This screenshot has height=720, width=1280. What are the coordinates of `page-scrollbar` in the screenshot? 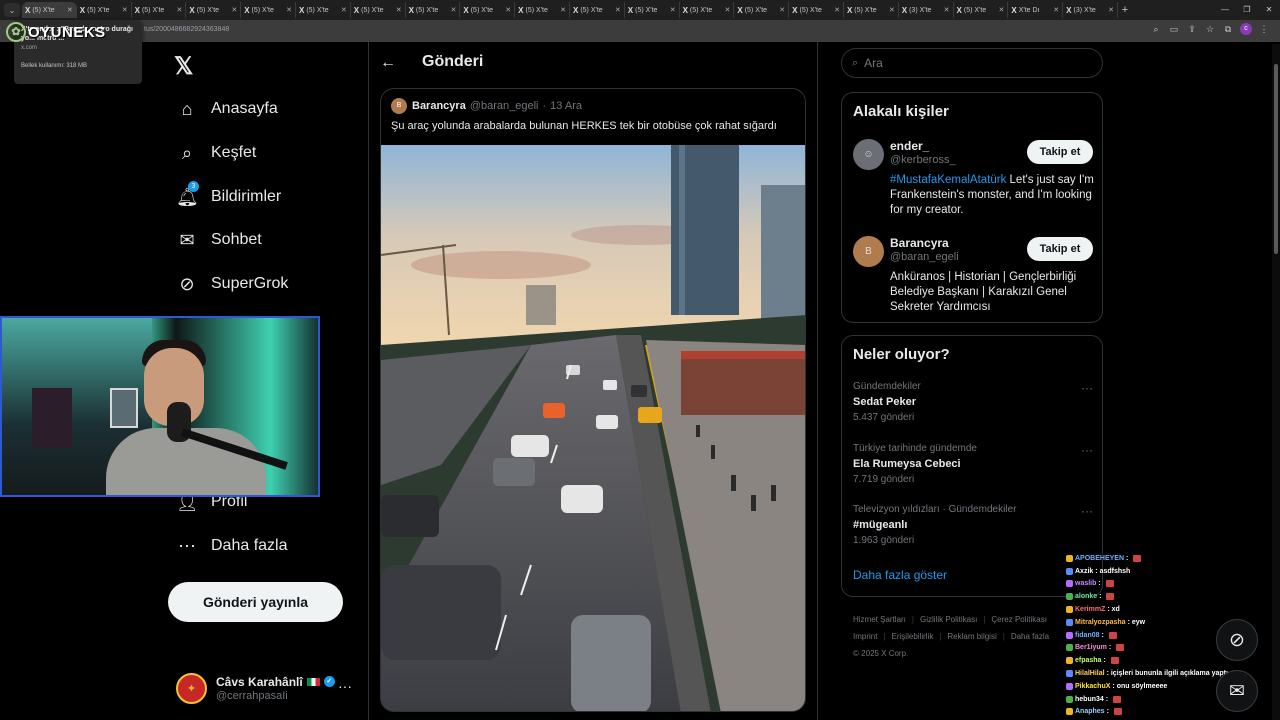 It's located at (1276, 382).